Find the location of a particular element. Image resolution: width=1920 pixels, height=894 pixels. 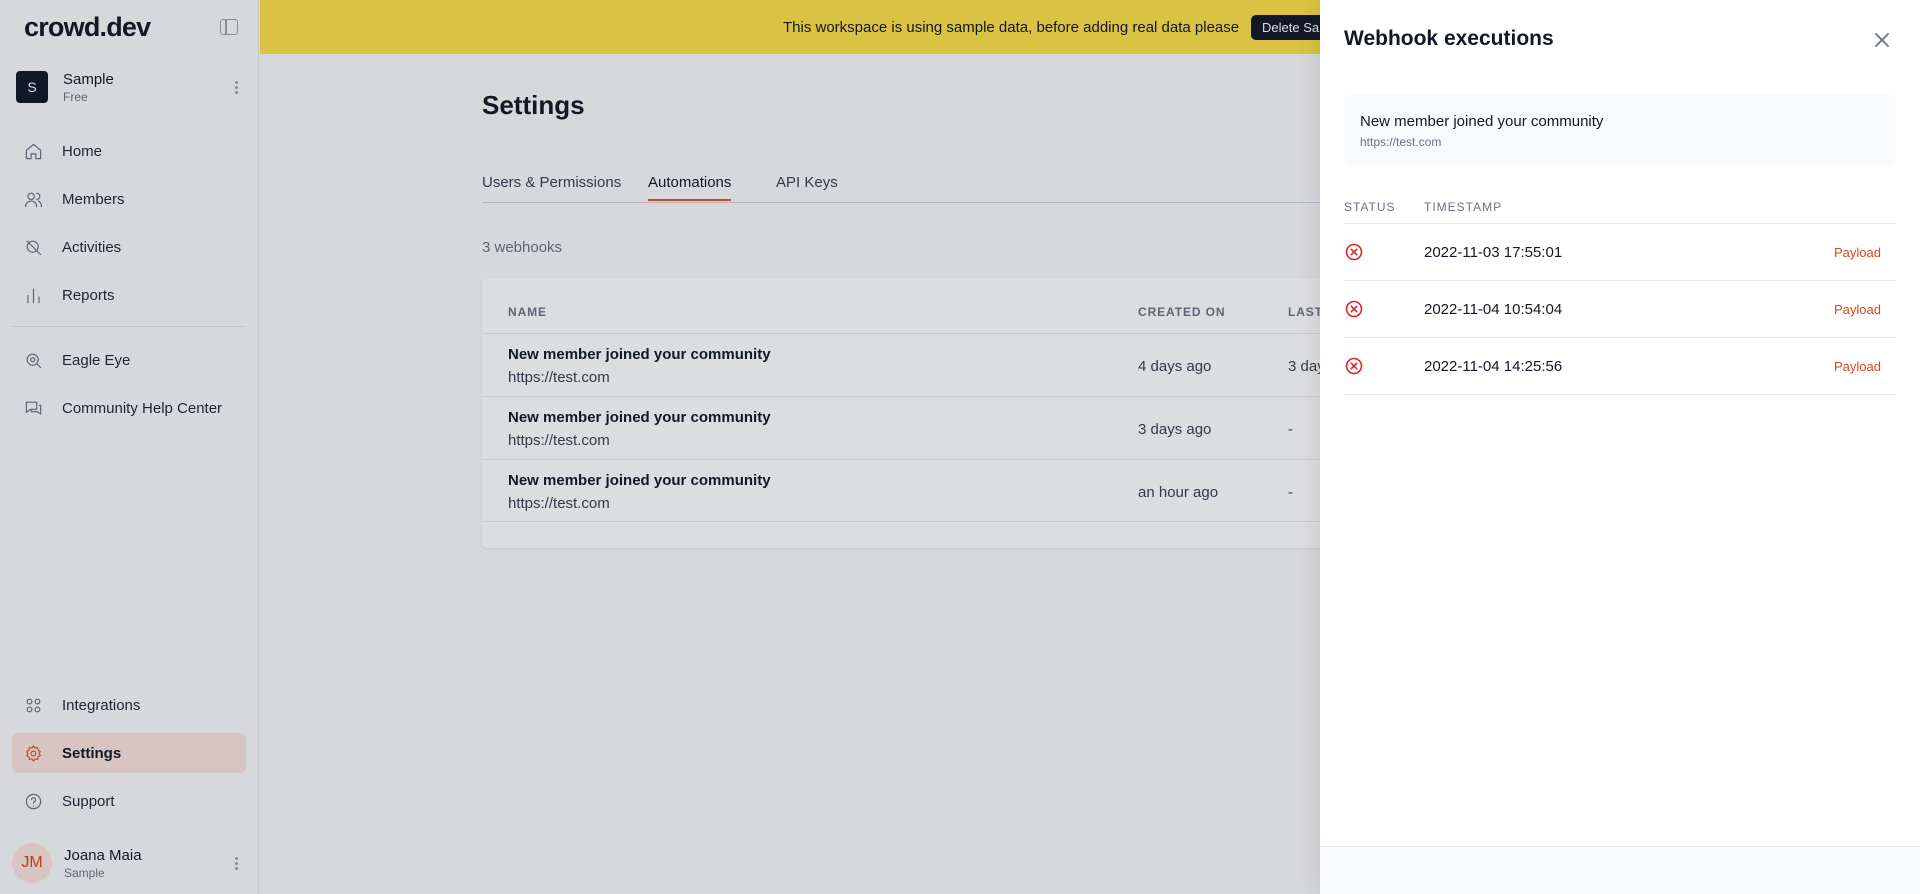

execution-row: 2022-11-03 17:55:01 Payload is located at coordinates (1620, 252).